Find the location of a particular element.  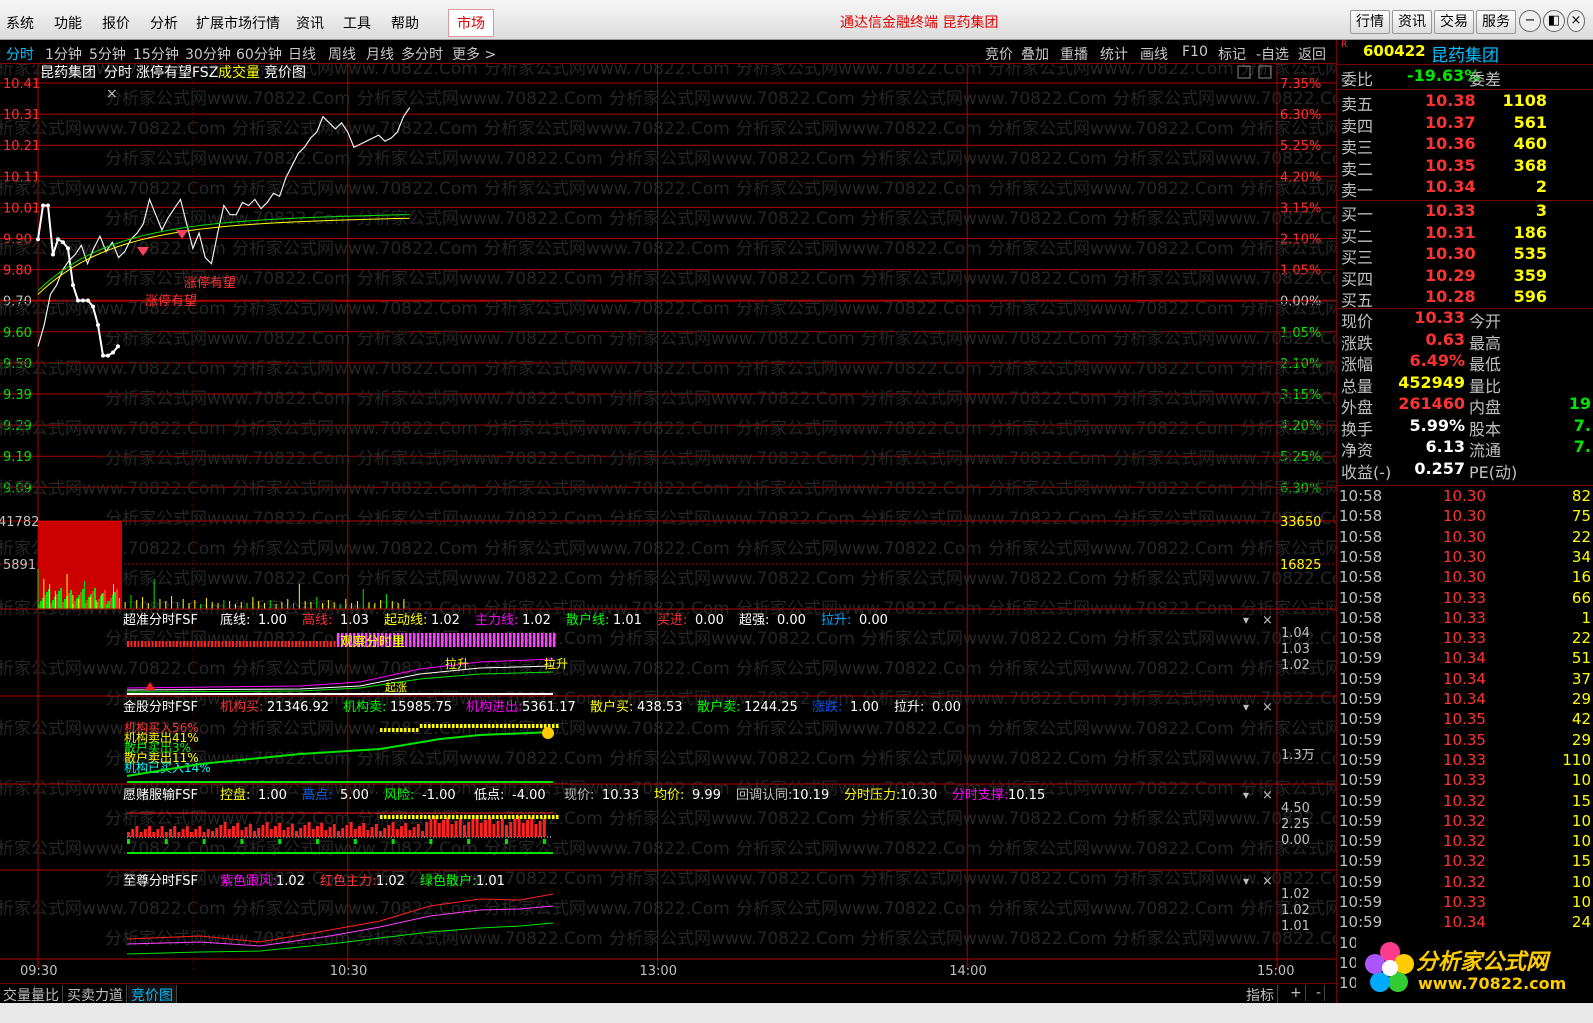

top-button: 行情 is located at coordinates (1370, 22).